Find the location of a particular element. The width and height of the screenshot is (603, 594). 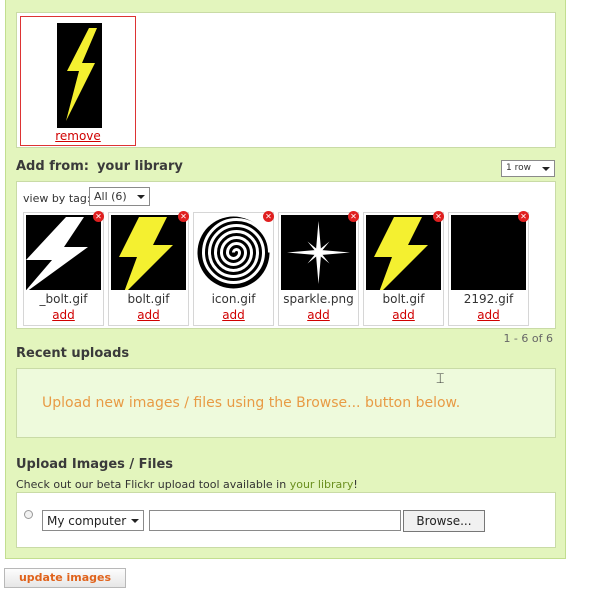

library-item-filename: 2192.gif is located at coordinates (488, 299).